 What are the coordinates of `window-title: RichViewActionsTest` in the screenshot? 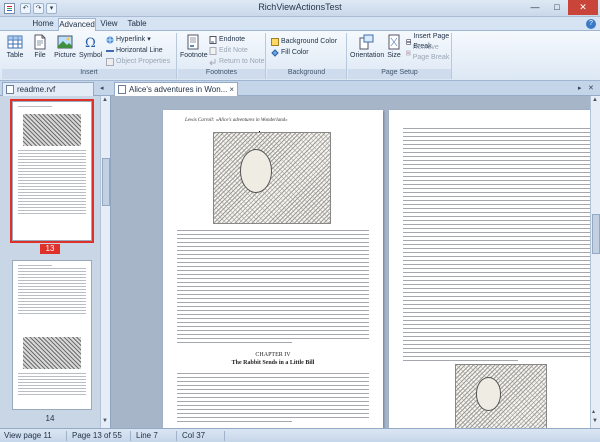 It's located at (300, 7).